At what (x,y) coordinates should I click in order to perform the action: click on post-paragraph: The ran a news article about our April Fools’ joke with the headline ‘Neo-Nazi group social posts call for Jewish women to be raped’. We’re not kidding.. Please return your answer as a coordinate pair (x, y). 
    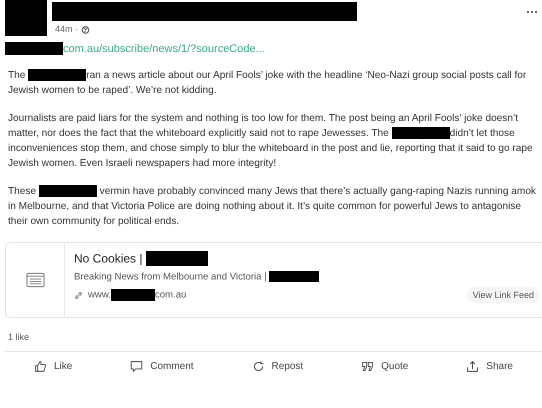
    Looking at the image, I should click on (268, 83).